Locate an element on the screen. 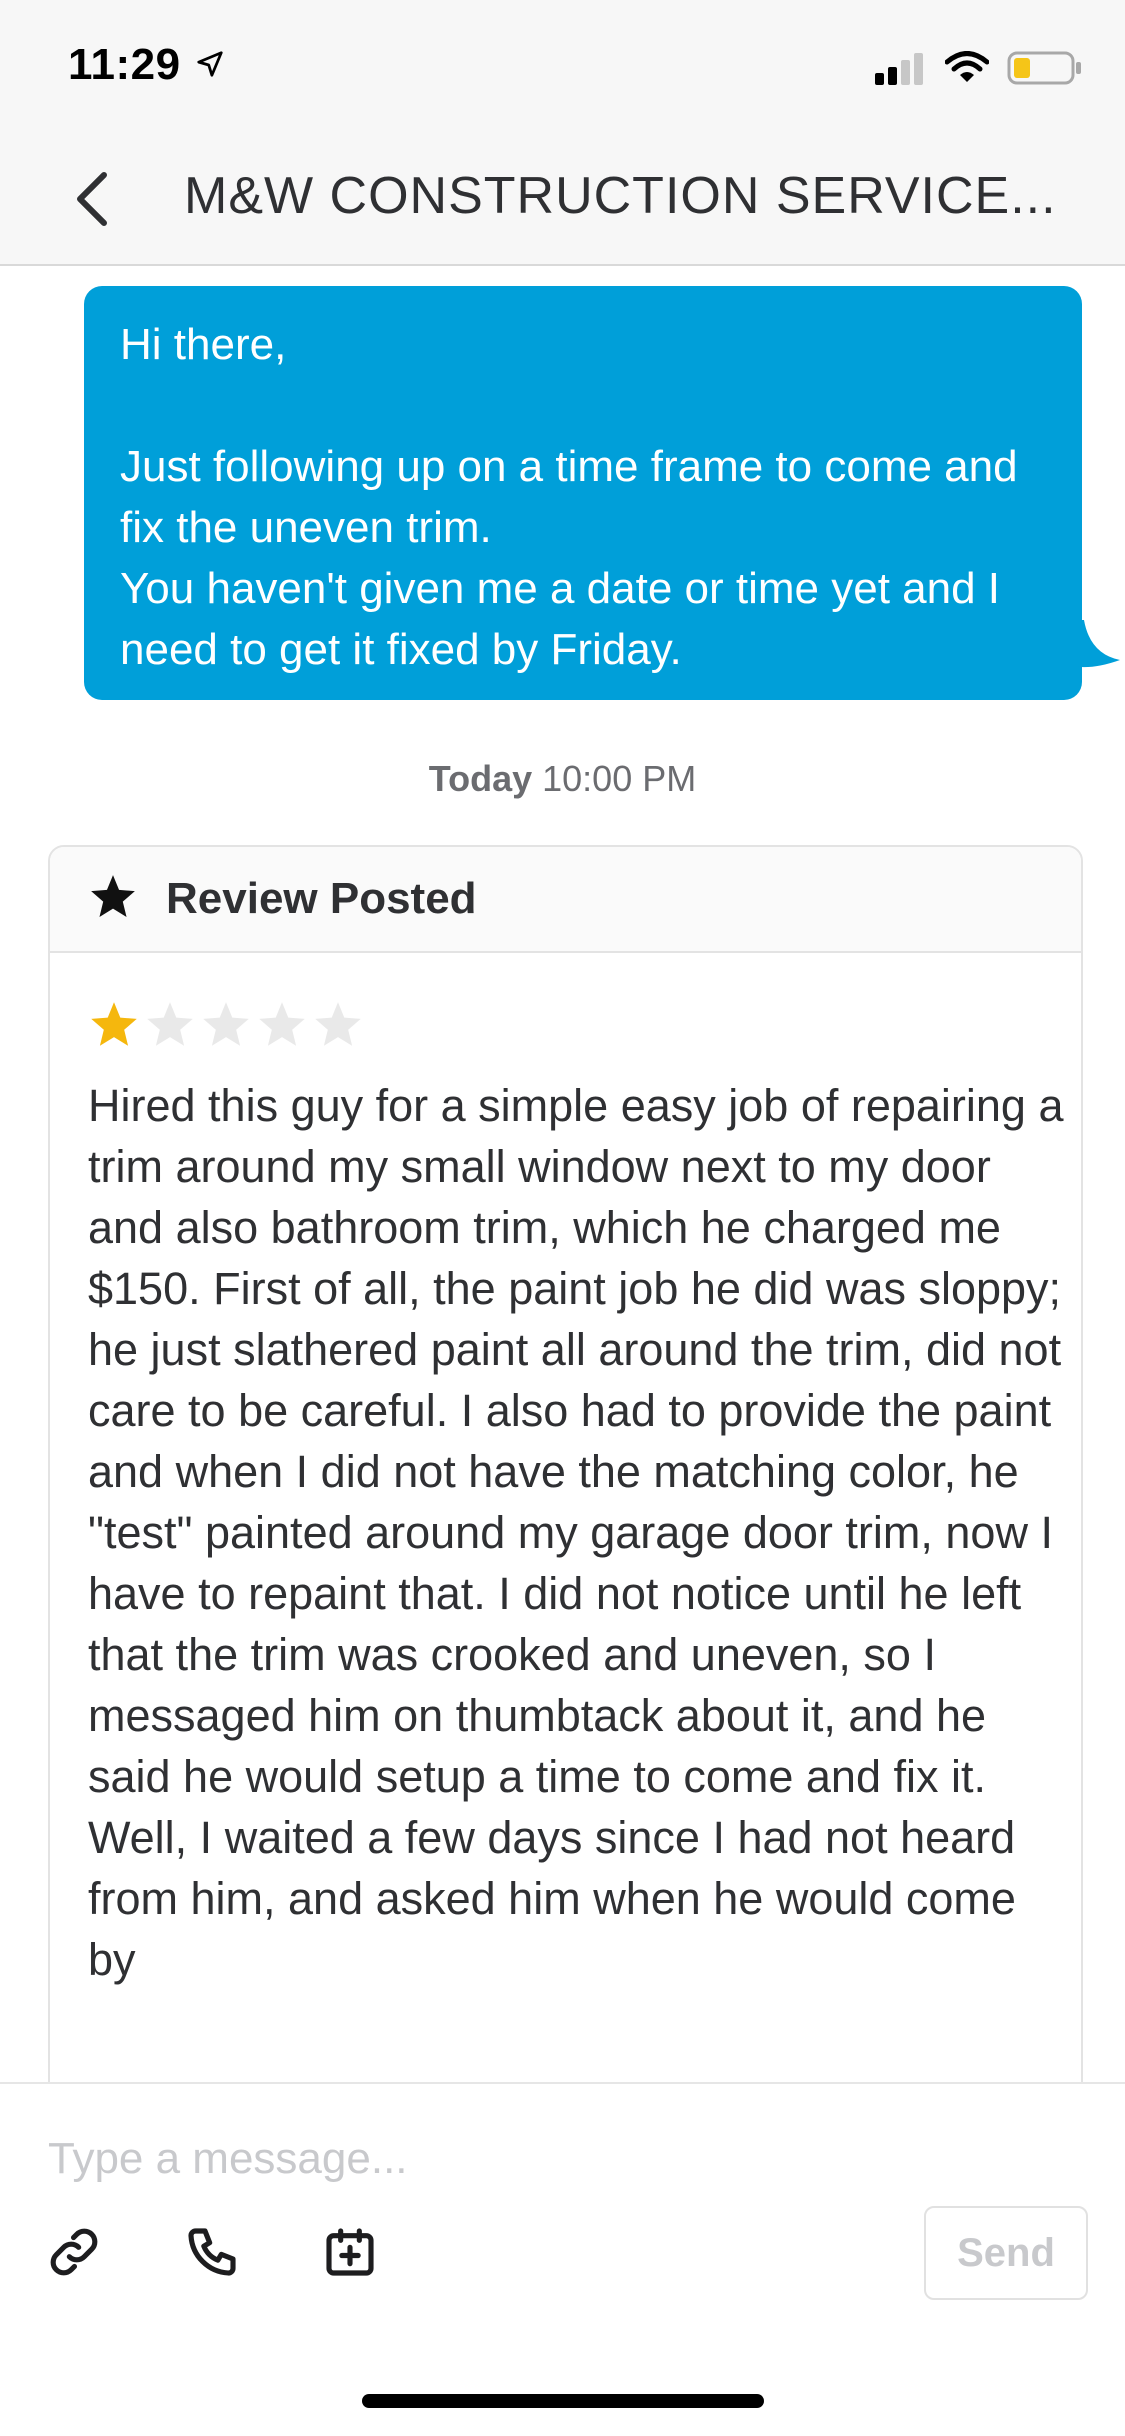 The image size is (1125, 2436). phone-icon is located at coordinates (212, 2254).